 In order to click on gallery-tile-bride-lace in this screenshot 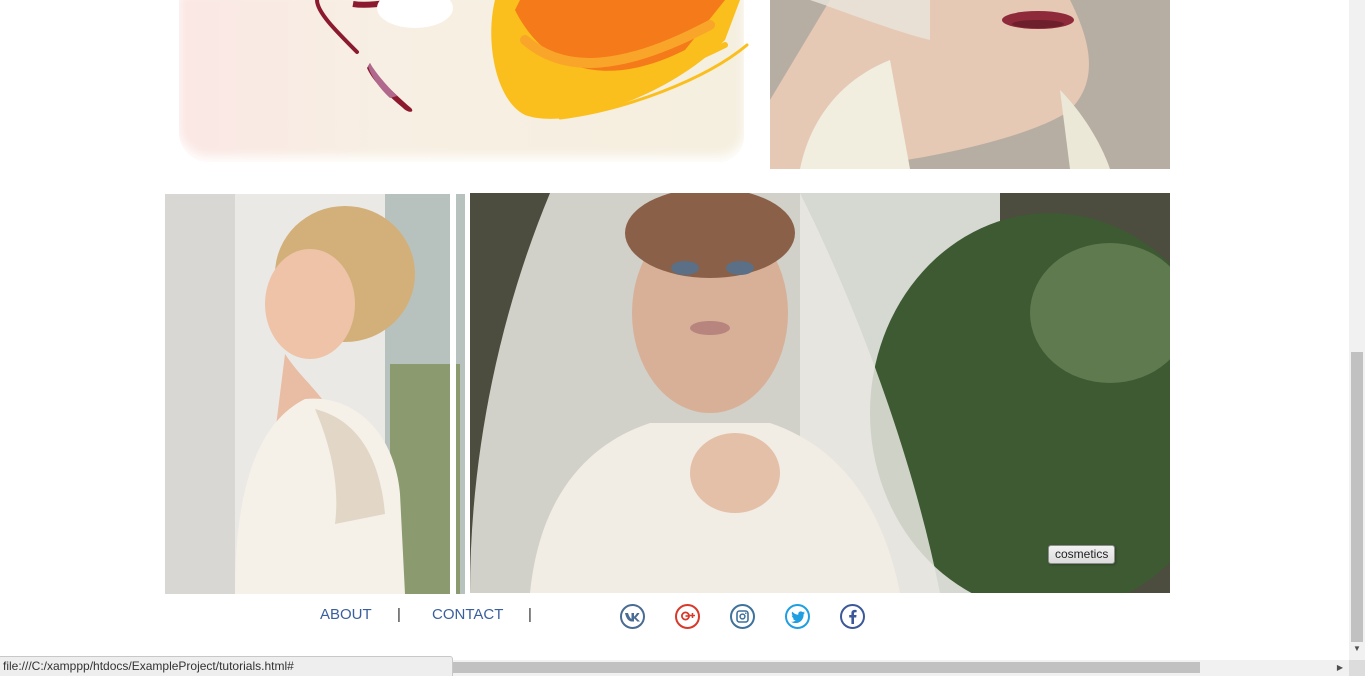, I will do `click(315, 394)`.